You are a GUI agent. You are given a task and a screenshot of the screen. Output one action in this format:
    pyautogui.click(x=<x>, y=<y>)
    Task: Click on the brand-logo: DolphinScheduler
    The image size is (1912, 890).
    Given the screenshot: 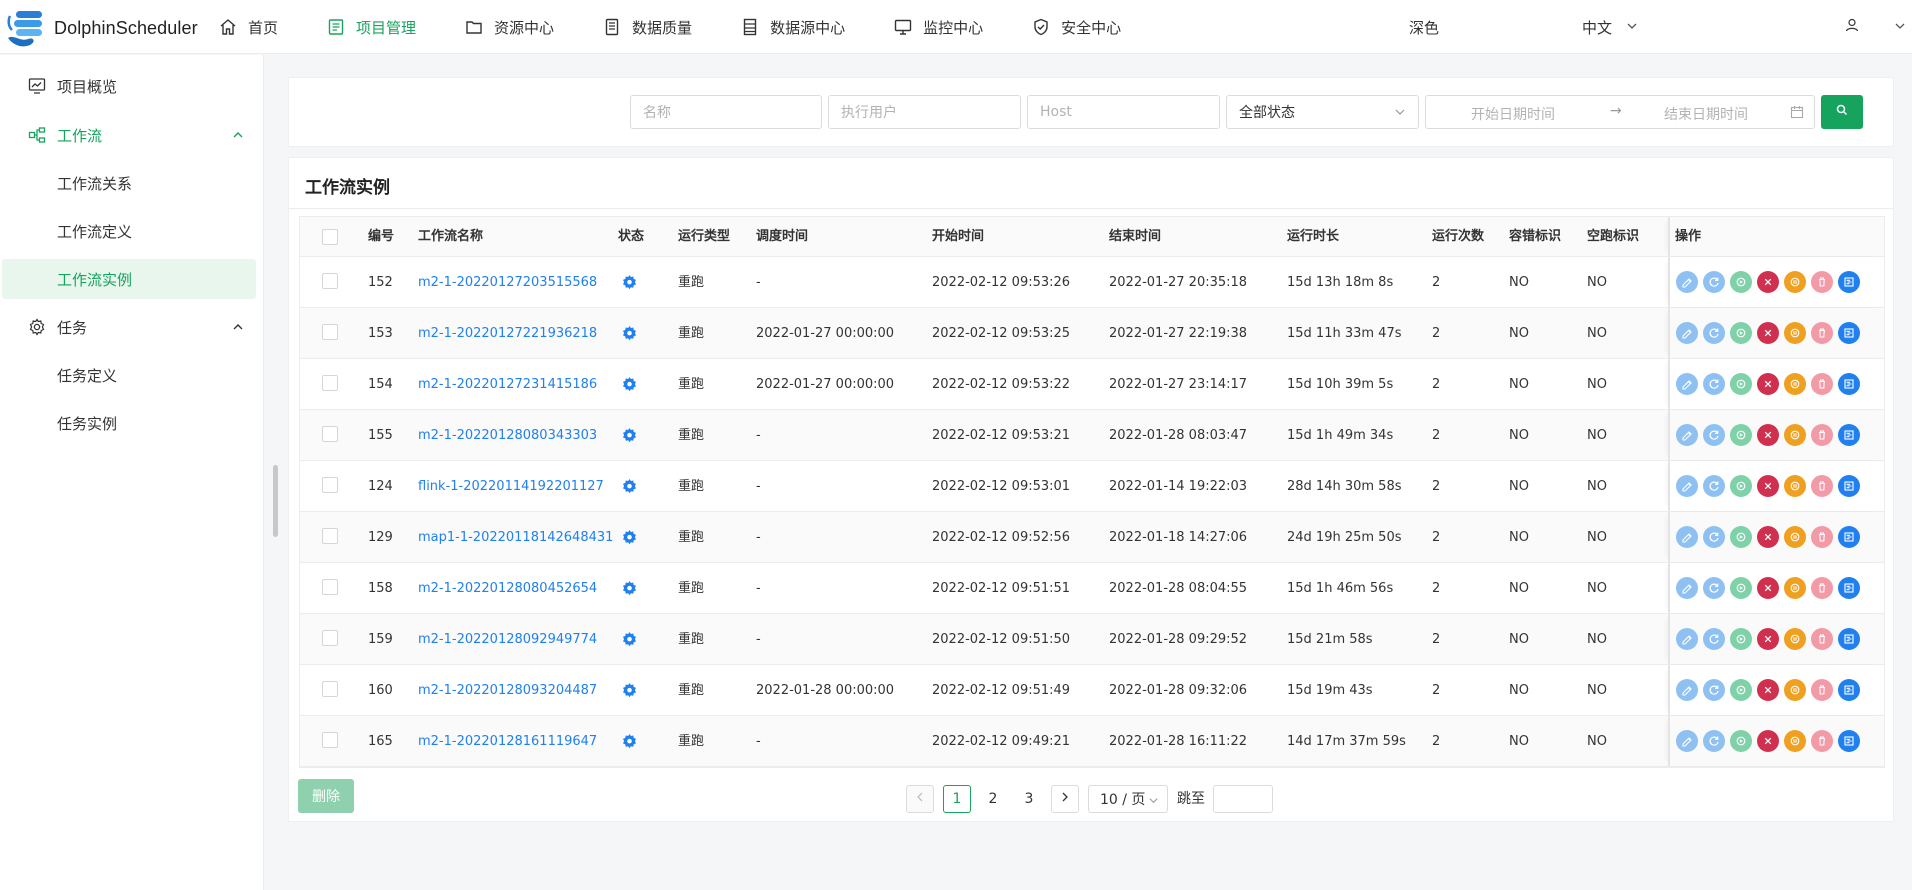 What is the action you would take?
    pyautogui.click(x=102, y=28)
    